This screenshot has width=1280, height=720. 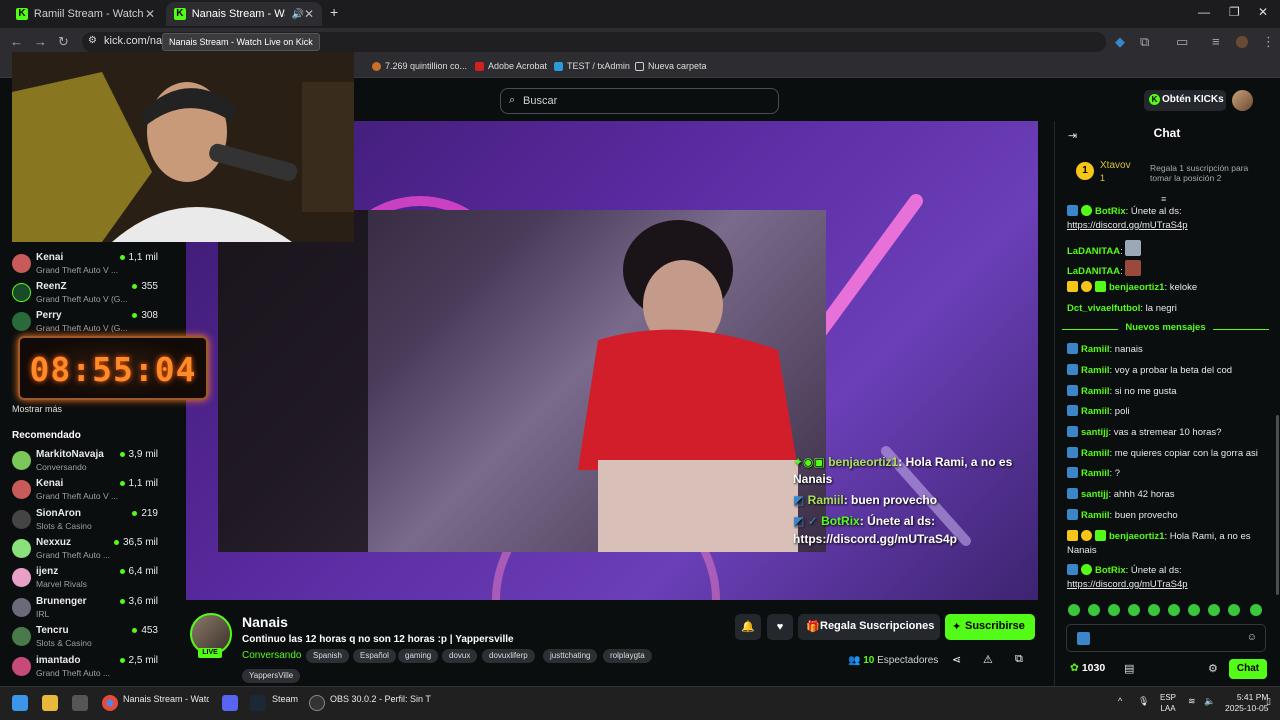 What do you see at coordinates (671, 66) in the screenshot?
I see `bookmark-item: Nueva carpeta` at bounding box center [671, 66].